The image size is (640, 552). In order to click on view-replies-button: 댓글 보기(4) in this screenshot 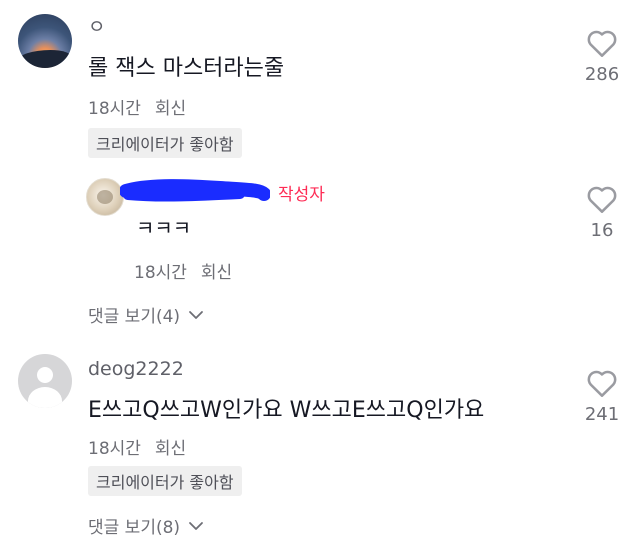, I will do `click(146, 314)`.